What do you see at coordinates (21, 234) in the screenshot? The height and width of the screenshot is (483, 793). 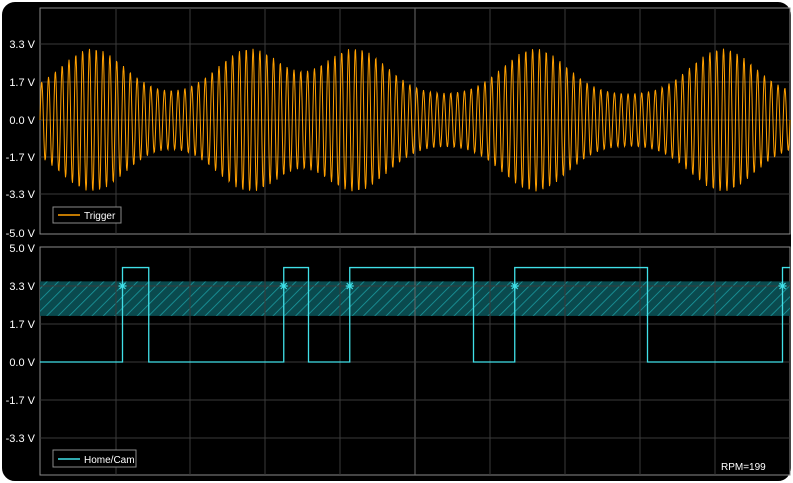 I see `trigger-y-tick: -5.0 V` at bounding box center [21, 234].